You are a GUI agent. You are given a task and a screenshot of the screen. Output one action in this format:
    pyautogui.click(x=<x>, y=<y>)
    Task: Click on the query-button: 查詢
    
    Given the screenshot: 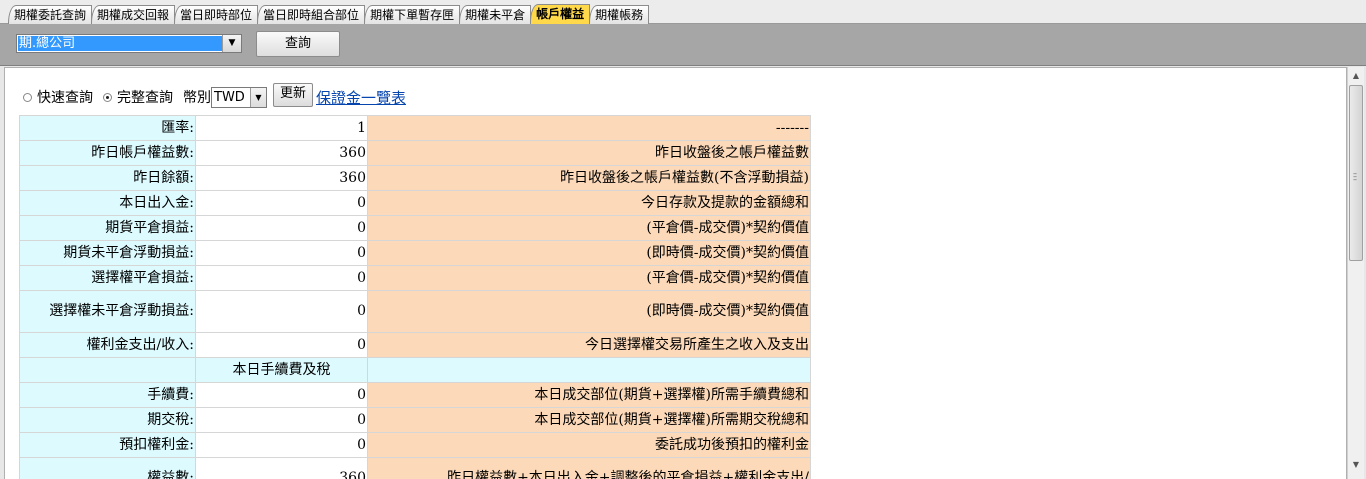 What is the action you would take?
    pyautogui.click(x=298, y=44)
    